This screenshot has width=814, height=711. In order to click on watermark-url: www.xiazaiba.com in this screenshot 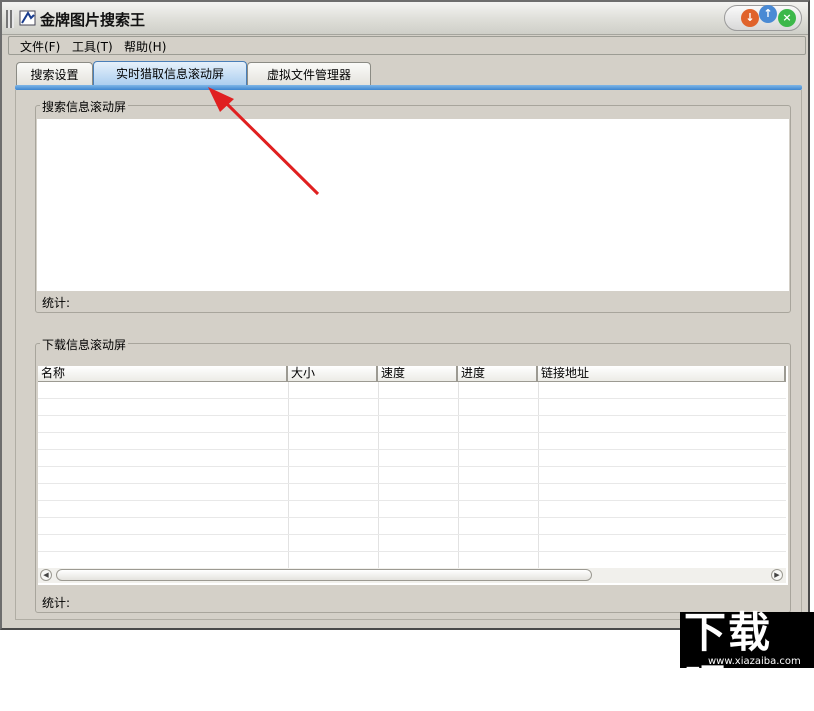, I will do `click(754, 661)`.